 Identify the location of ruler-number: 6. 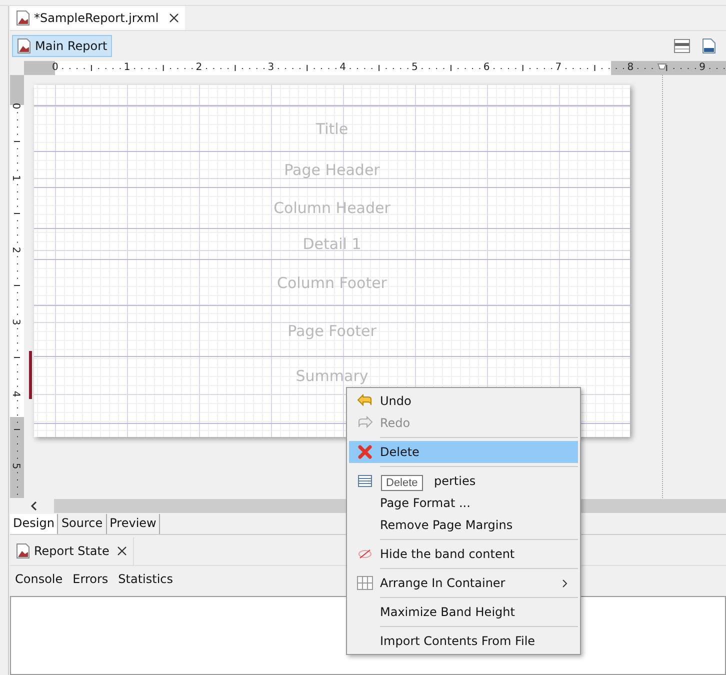
(486, 68).